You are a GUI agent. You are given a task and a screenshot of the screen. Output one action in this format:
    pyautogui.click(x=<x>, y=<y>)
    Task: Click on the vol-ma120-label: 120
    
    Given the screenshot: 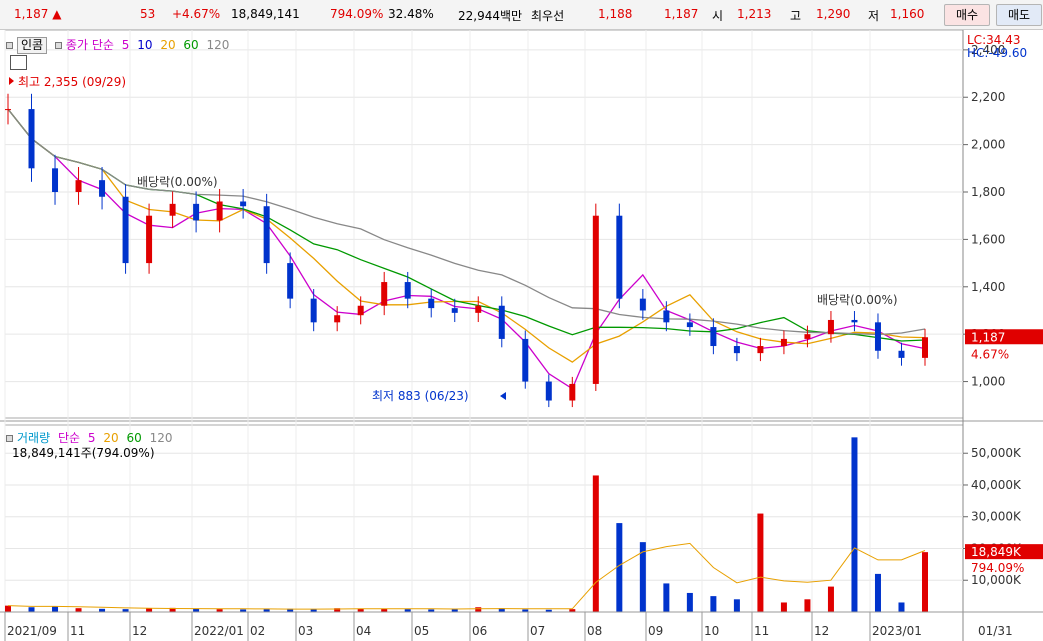 What is the action you would take?
    pyautogui.click(x=161, y=438)
    